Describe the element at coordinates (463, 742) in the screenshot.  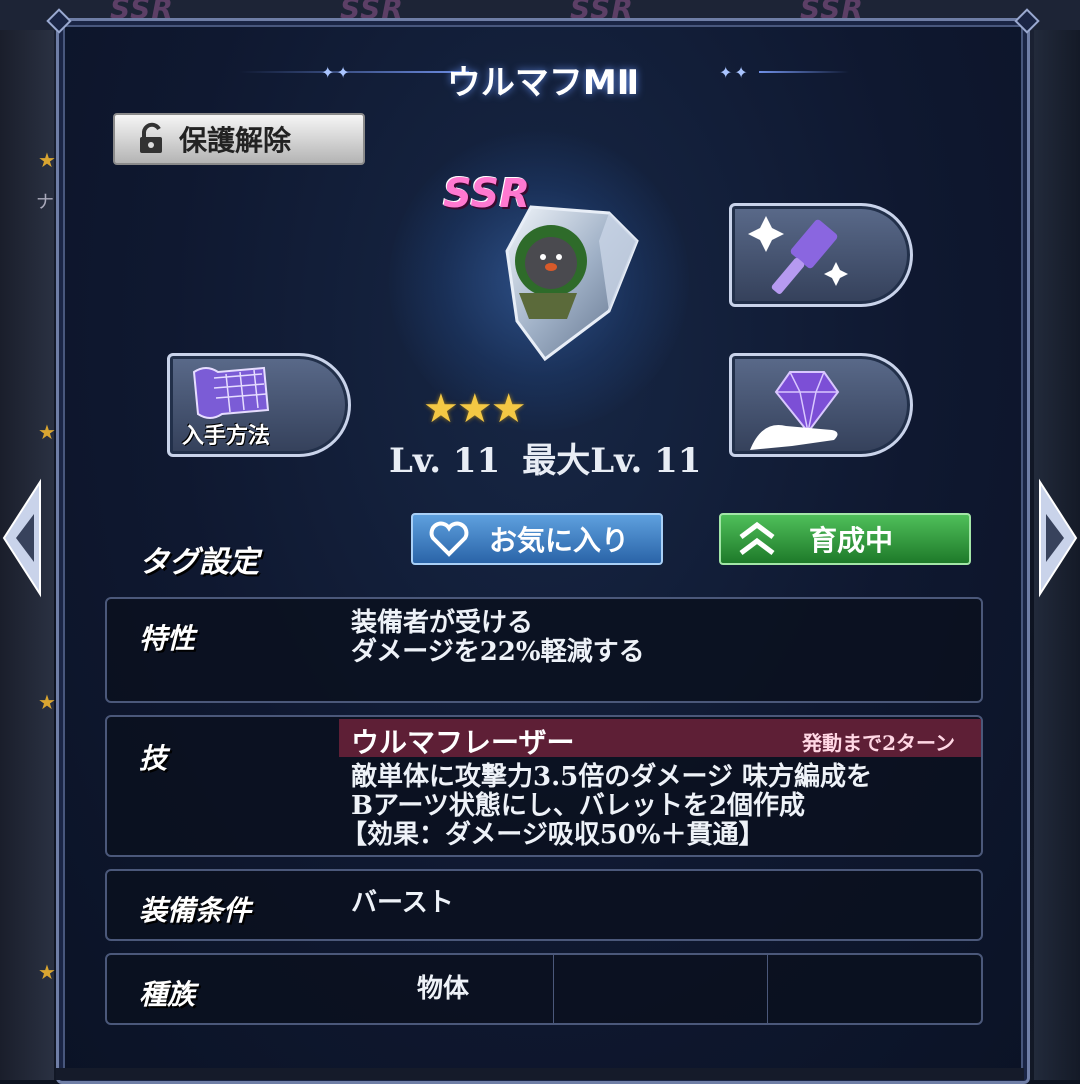
I see `skill-name: ウルマフレーザー` at that location.